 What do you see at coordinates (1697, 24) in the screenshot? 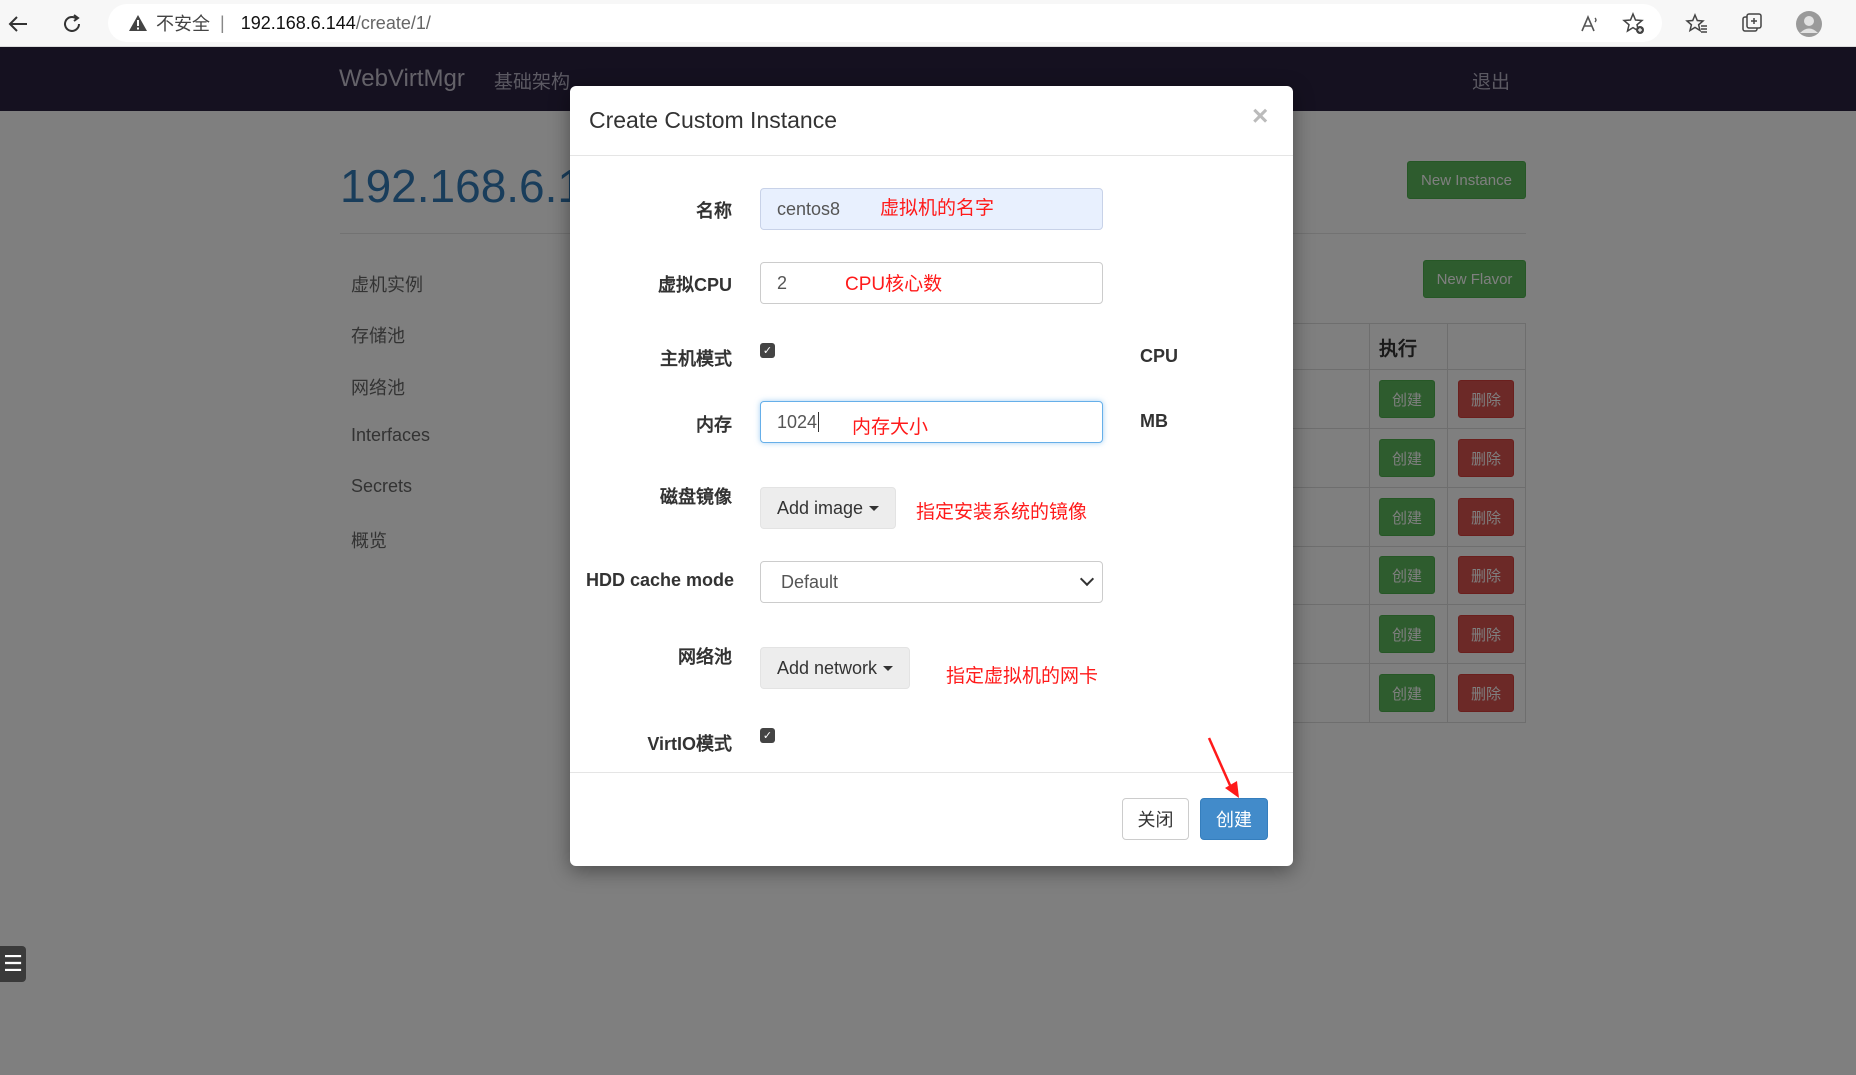
I see `favorites-icon` at bounding box center [1697, 24].